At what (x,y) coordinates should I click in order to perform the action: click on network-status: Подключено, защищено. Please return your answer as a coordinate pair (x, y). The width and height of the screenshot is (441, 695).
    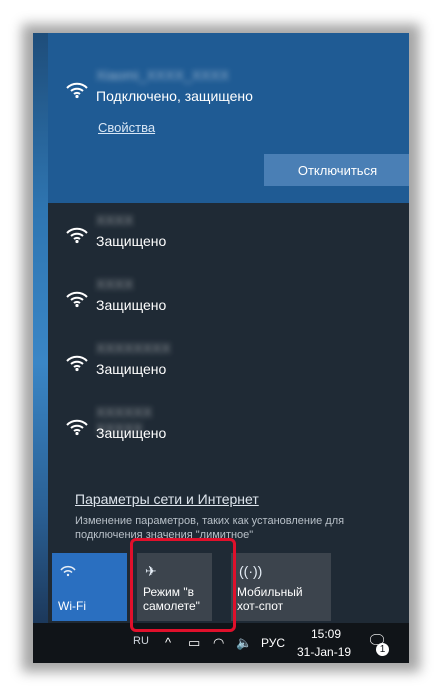
    Looking at the image, I should click on (174, 96).